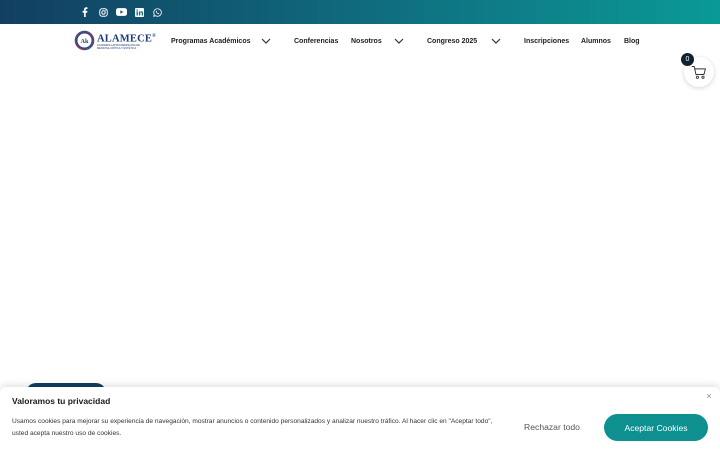  What do you see at coordinates (360, 12) in the screenshot?
I see `top-bar` at bounding box center [360, 12].